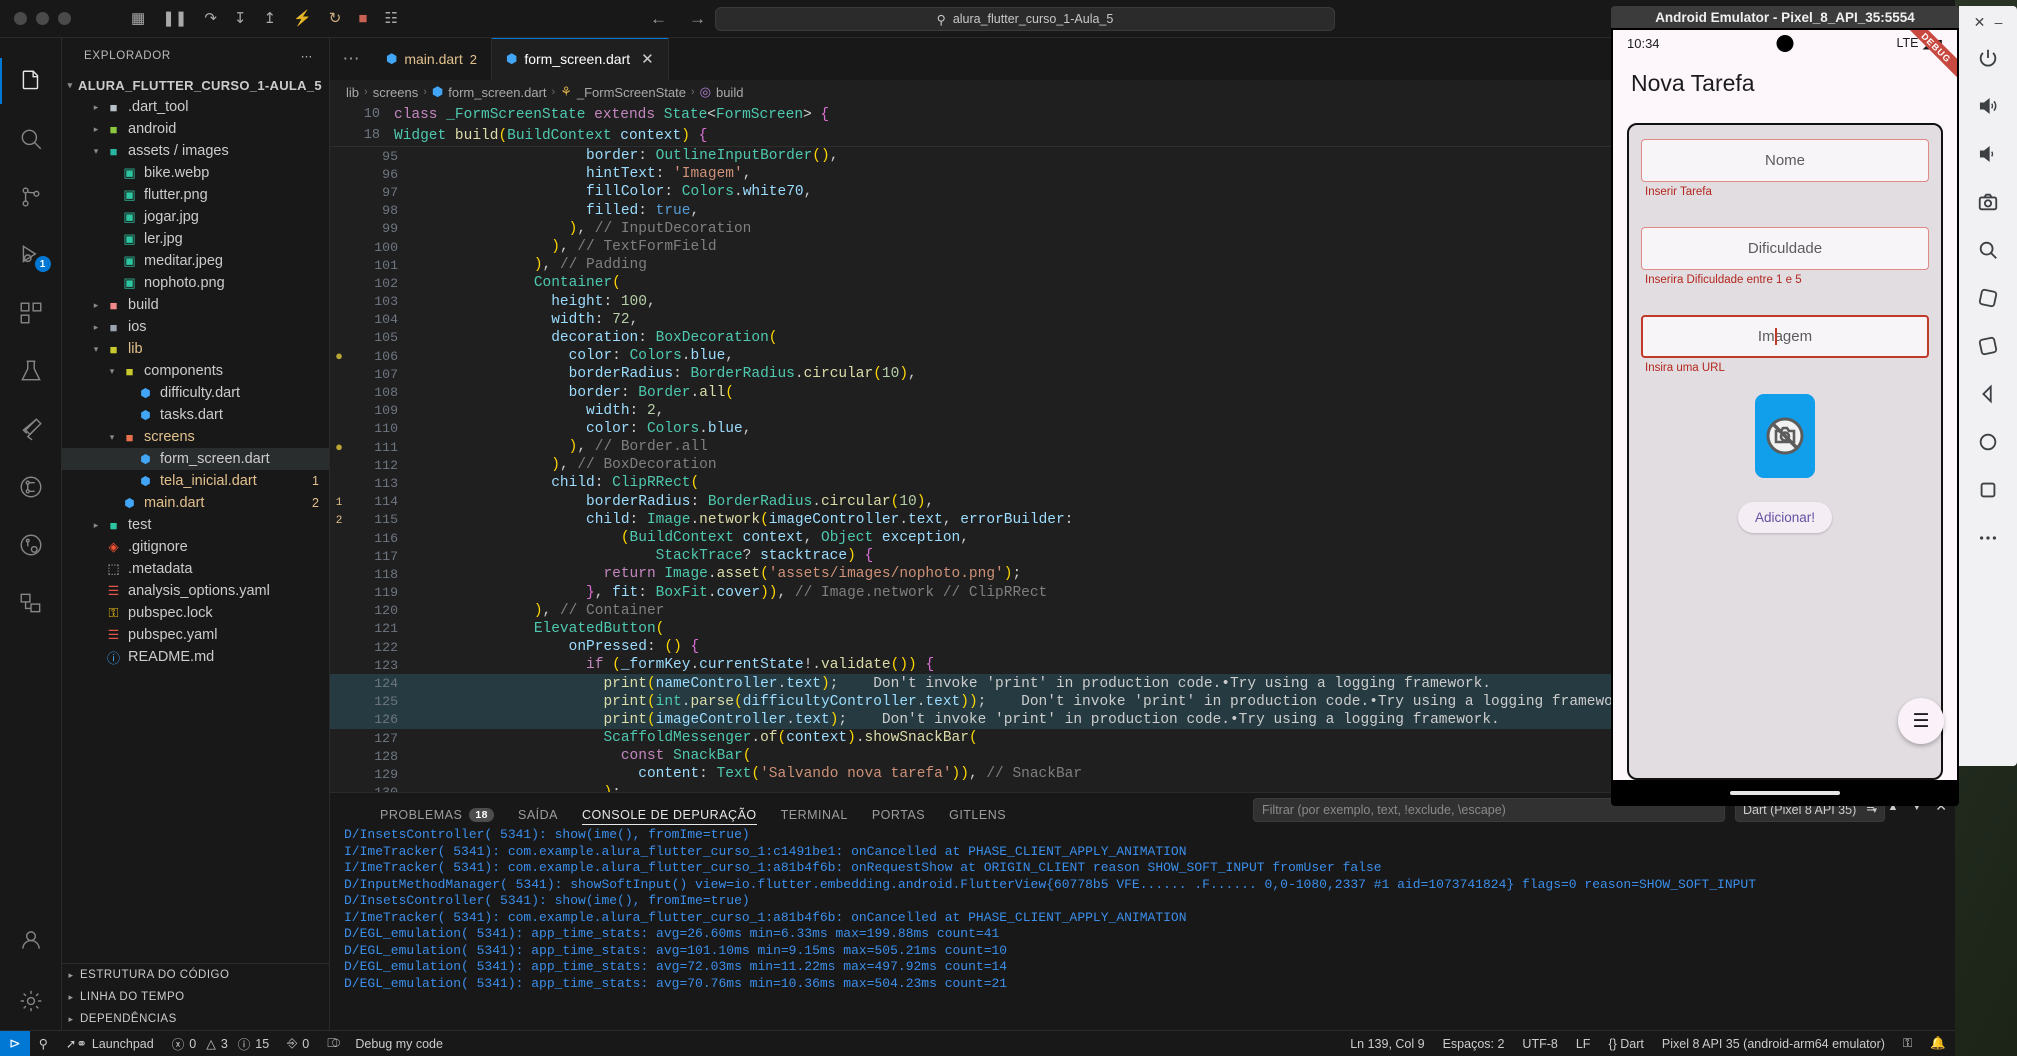 Image resolution: width=2017 pixels, height=1056 pixels. I want to click on activity-structure, so click(31, 603).